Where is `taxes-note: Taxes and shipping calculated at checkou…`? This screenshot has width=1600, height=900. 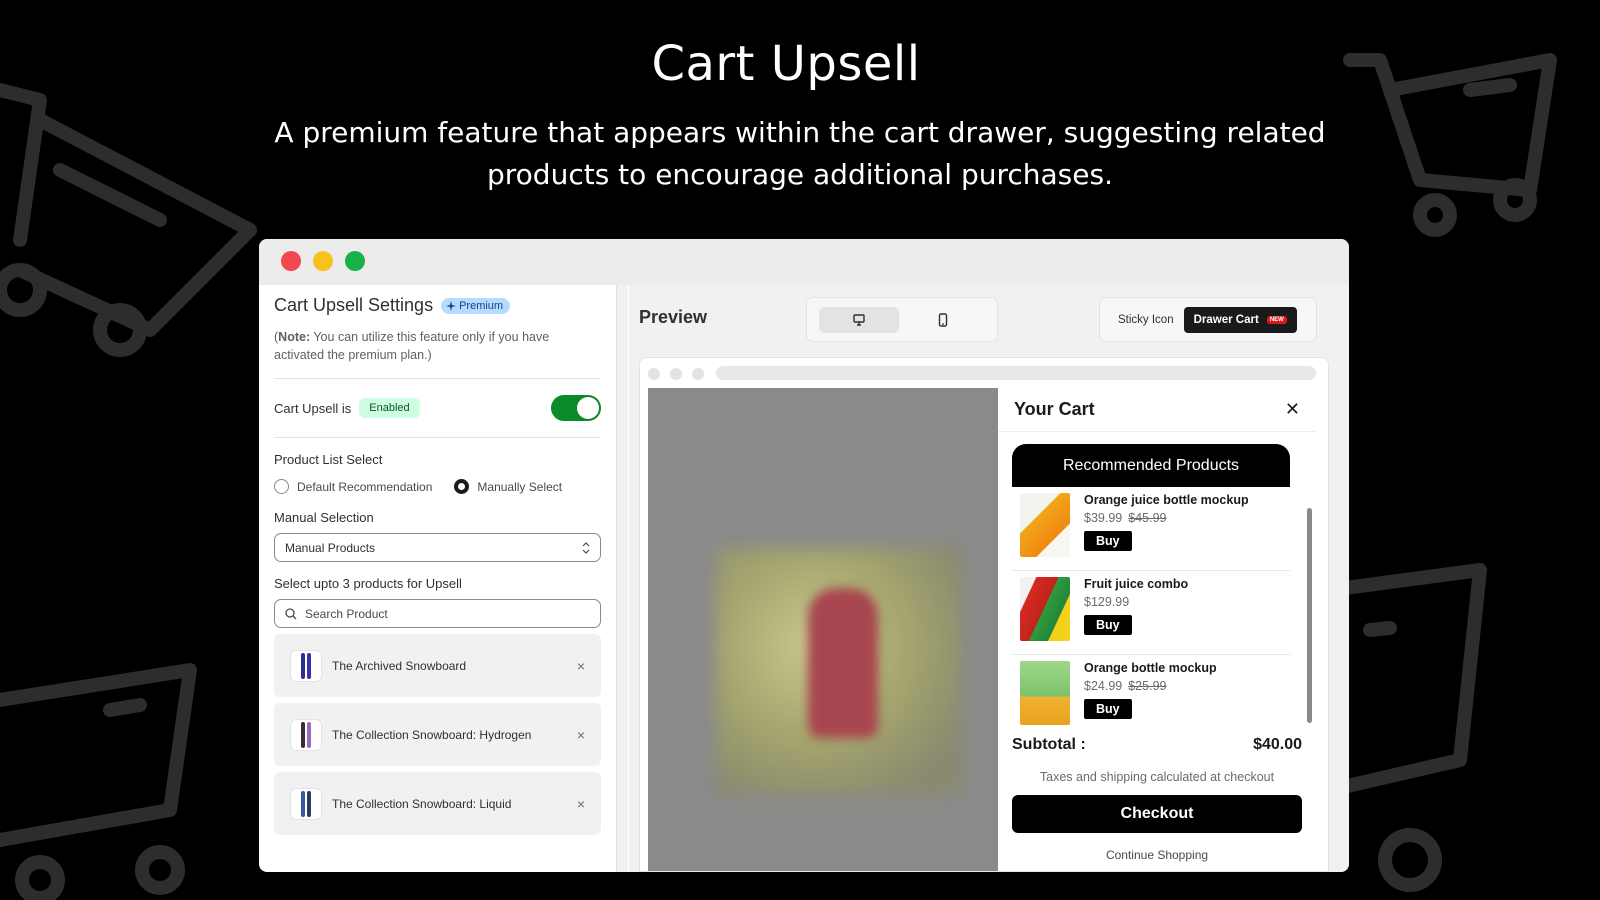 taxes-note: Taxes and shipping calculated at checkou… is located at coordinates (1157, 777).